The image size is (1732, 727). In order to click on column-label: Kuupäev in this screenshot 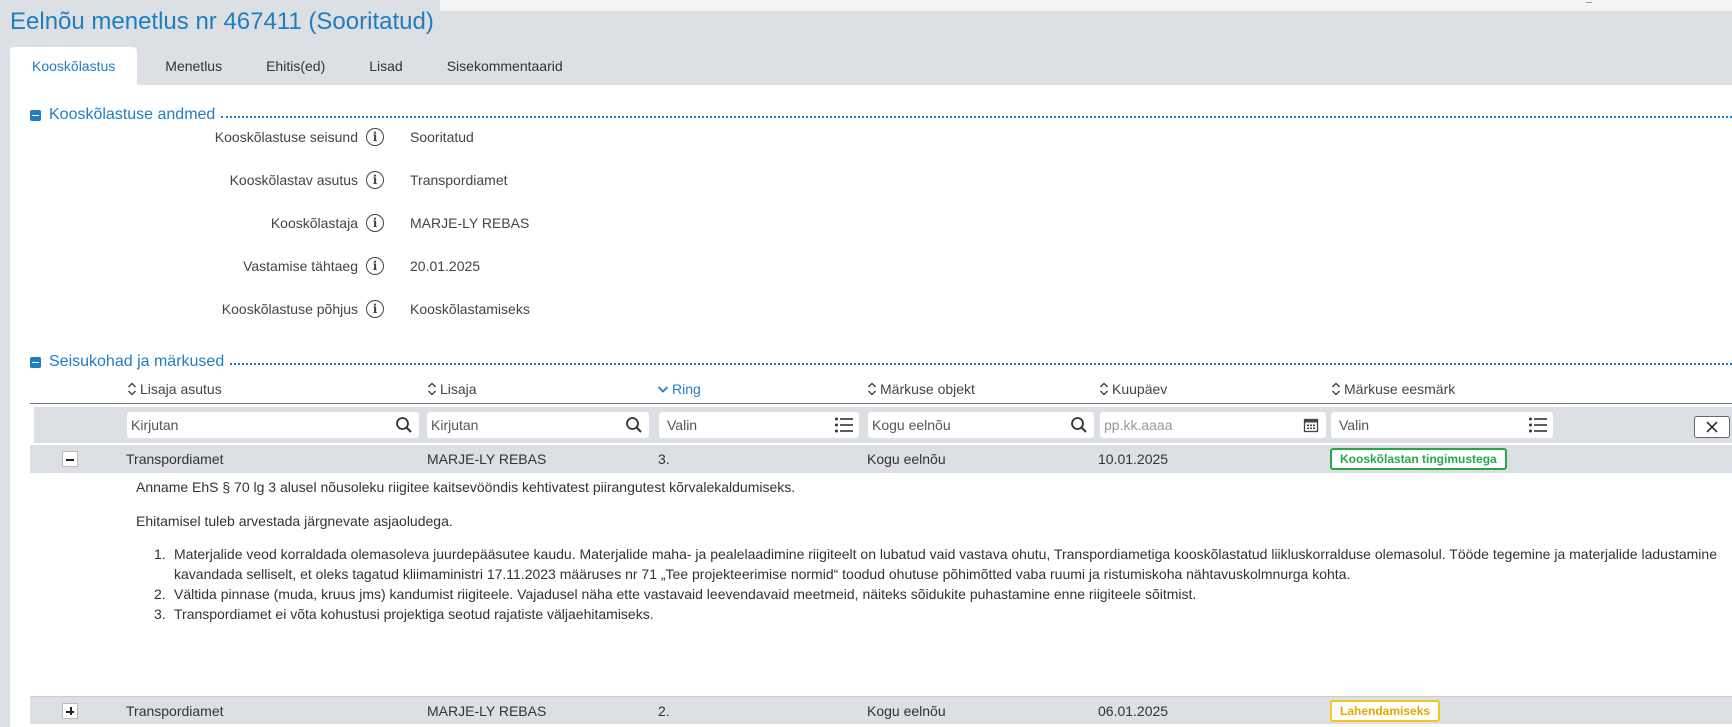, I will do `click(1140, 389)`.